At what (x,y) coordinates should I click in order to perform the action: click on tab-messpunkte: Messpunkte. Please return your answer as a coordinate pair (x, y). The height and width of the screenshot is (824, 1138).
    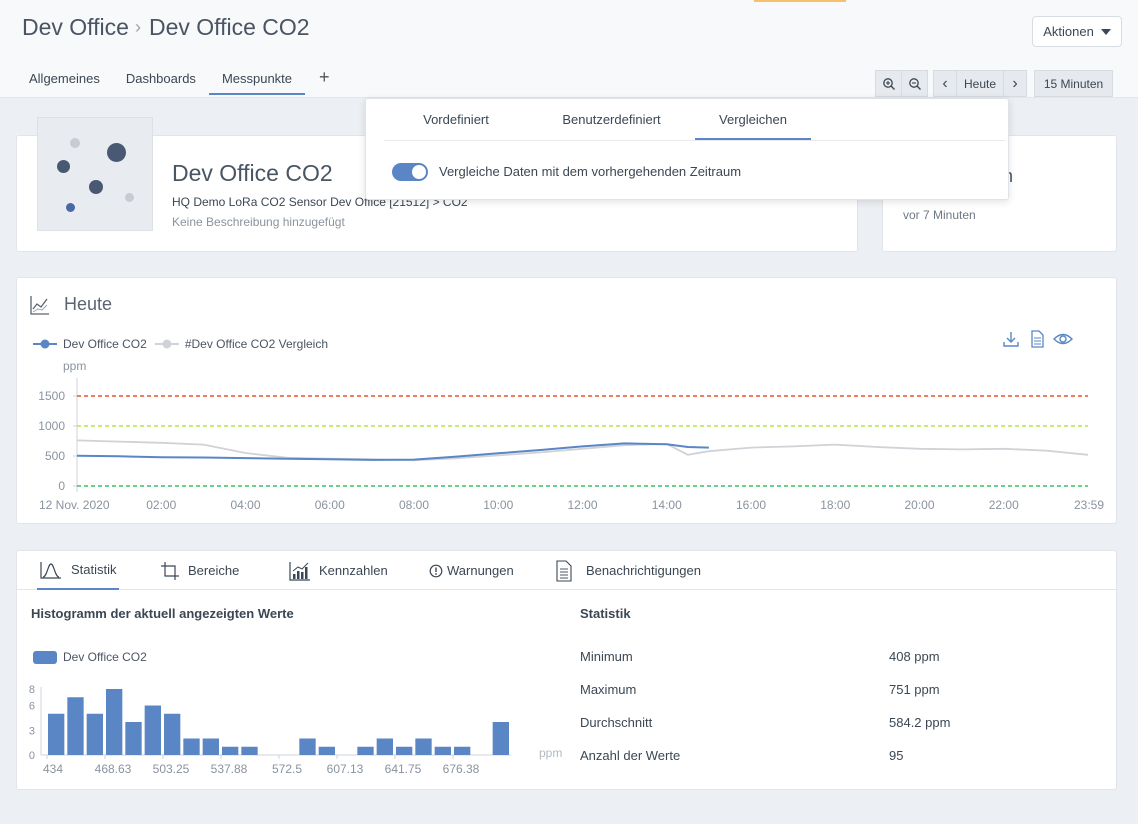
    Looking at the image, I should click on (257, 80).